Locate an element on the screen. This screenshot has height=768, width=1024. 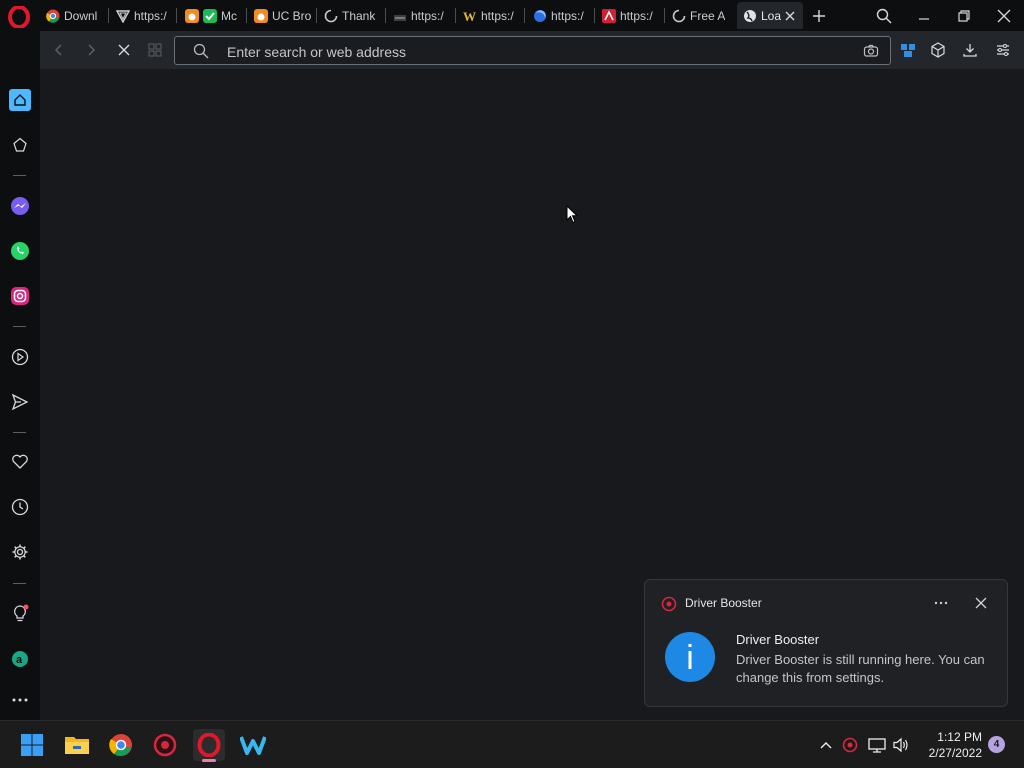
sidebar-settings is located at coordinates (20, 552).